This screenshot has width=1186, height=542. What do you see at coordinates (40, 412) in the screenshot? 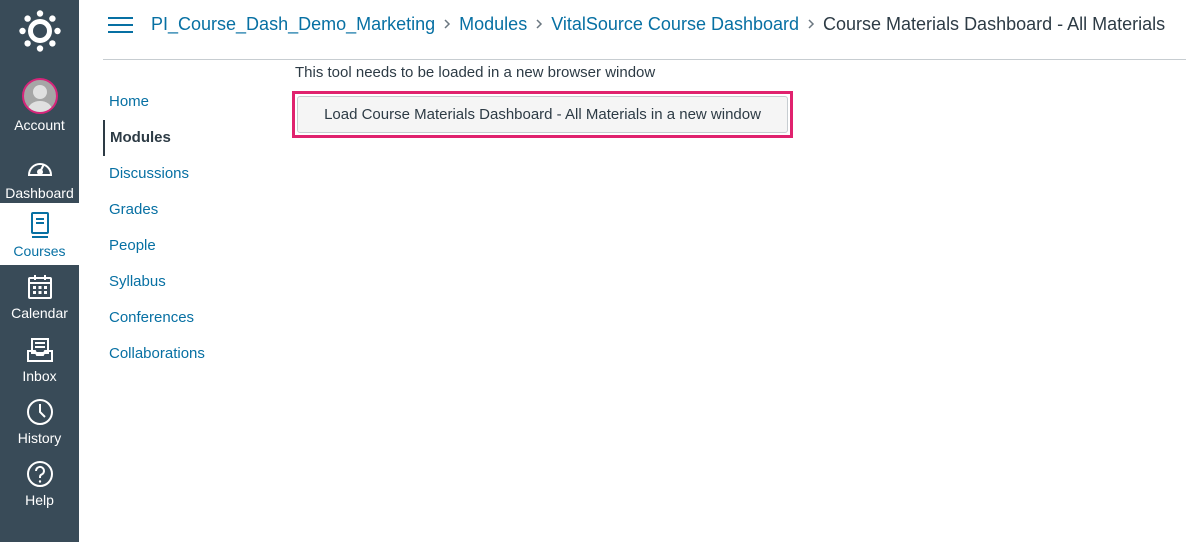
I see `history-icon` at bounding box center [40, 412].